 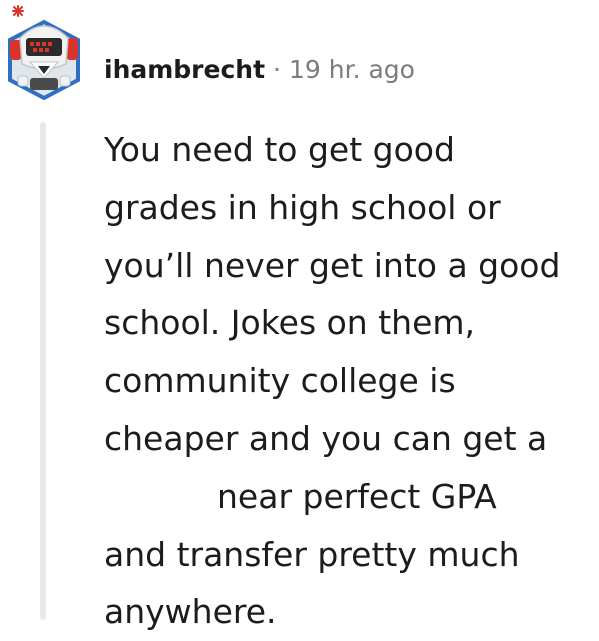 What do you see at coordinates (184, 69) in the screenshot?
I see `comment-author-link: ihambrecht` at bounding box center [184, 69].